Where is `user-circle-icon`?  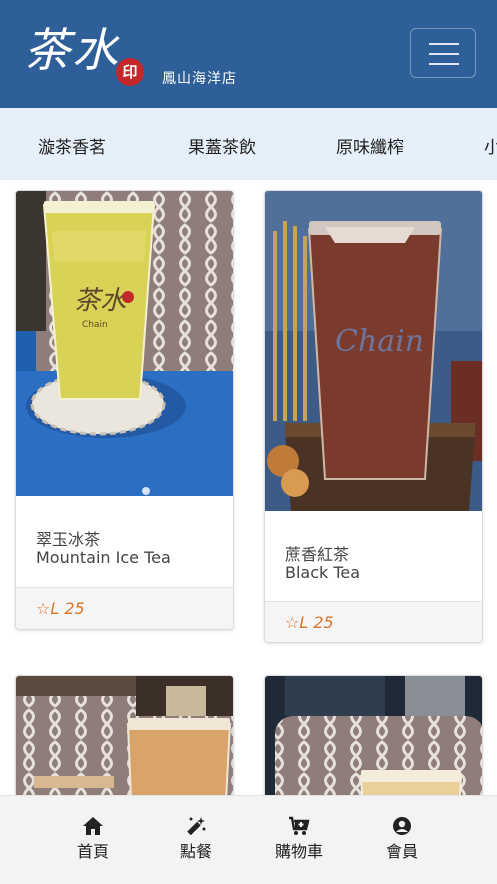 user-circle-icon is located at coordinates (402, 826).